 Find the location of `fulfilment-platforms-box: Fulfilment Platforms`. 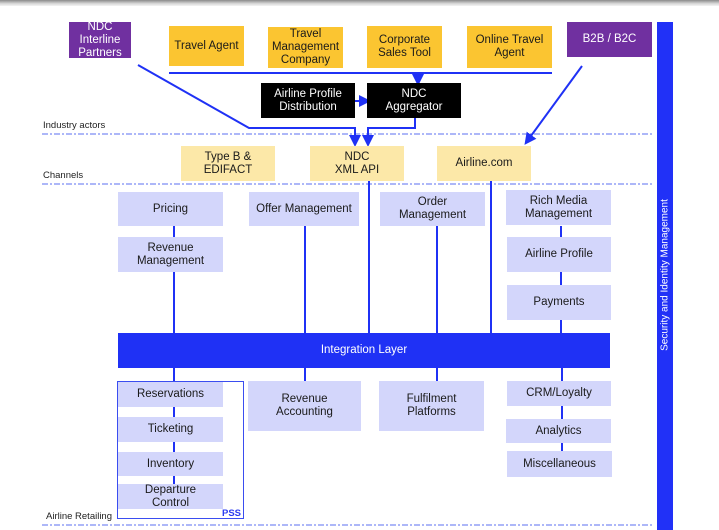

fulfilment-platforms-box: Fulfilment Platforms is located at coordinates (431, 406).